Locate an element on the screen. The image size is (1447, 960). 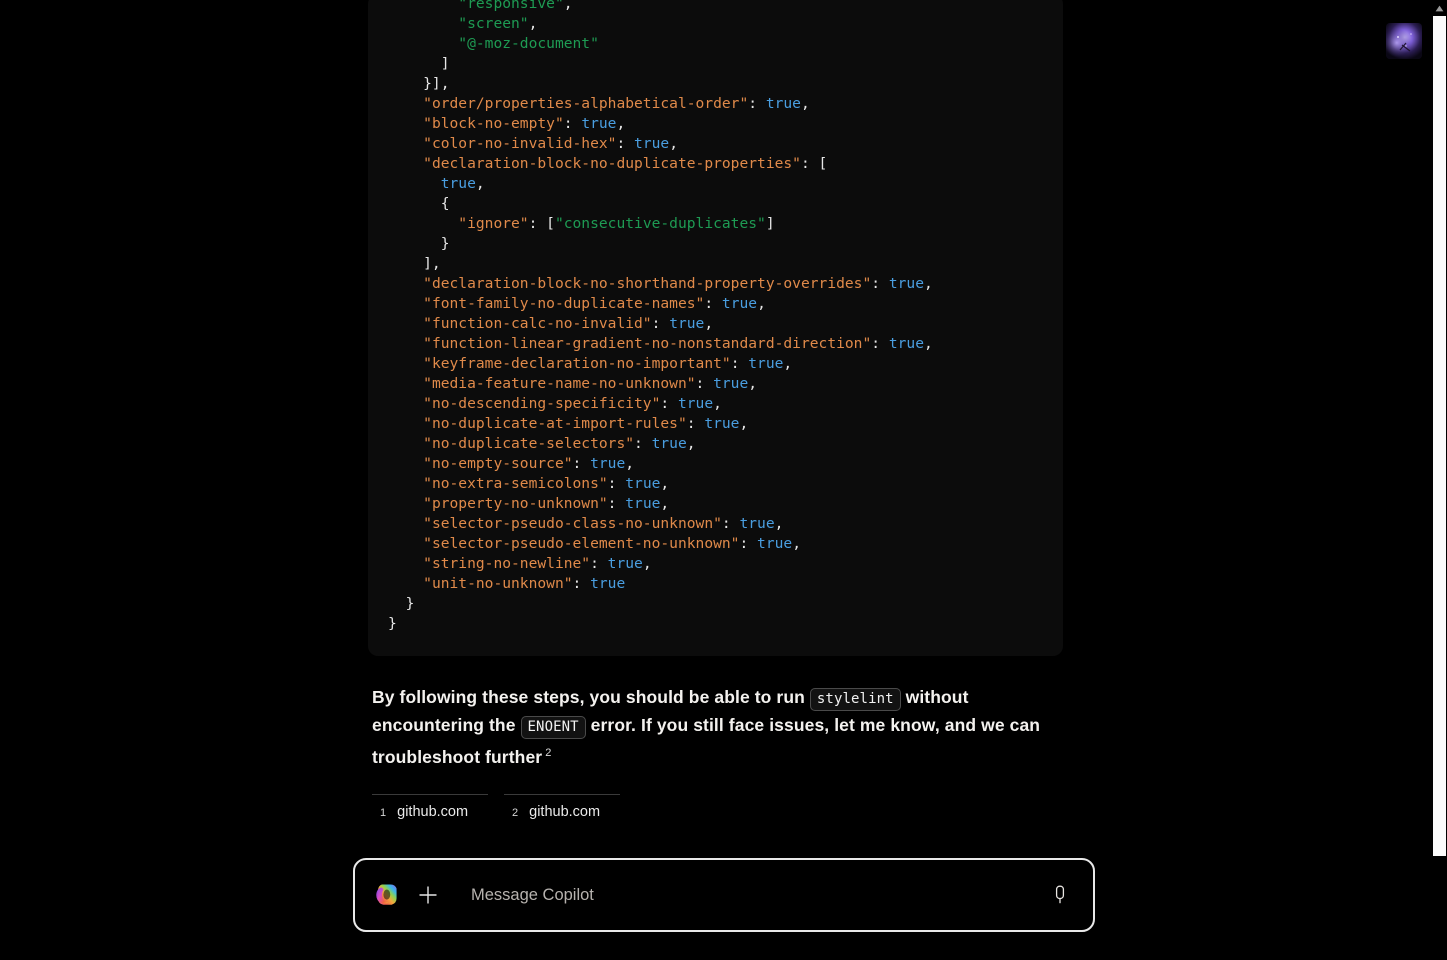
scrollbar-thumb is located at coordinates (1439, 436).